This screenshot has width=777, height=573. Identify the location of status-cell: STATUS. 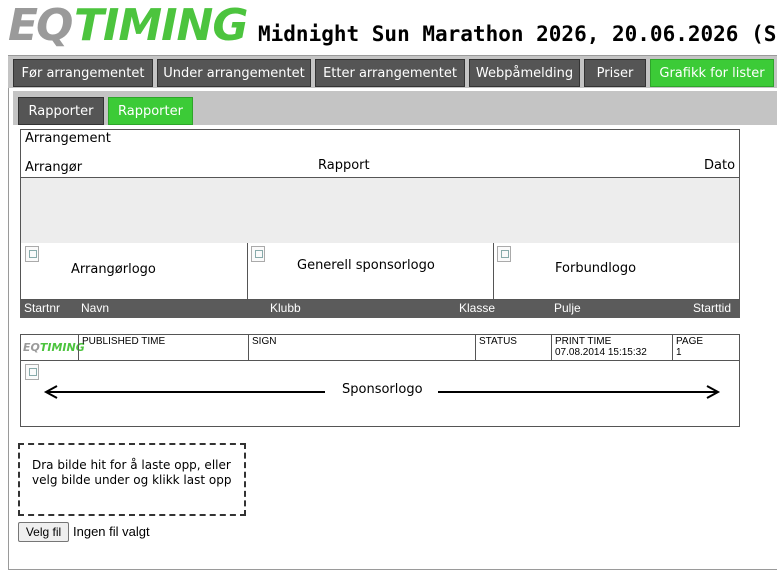
(513, 347).